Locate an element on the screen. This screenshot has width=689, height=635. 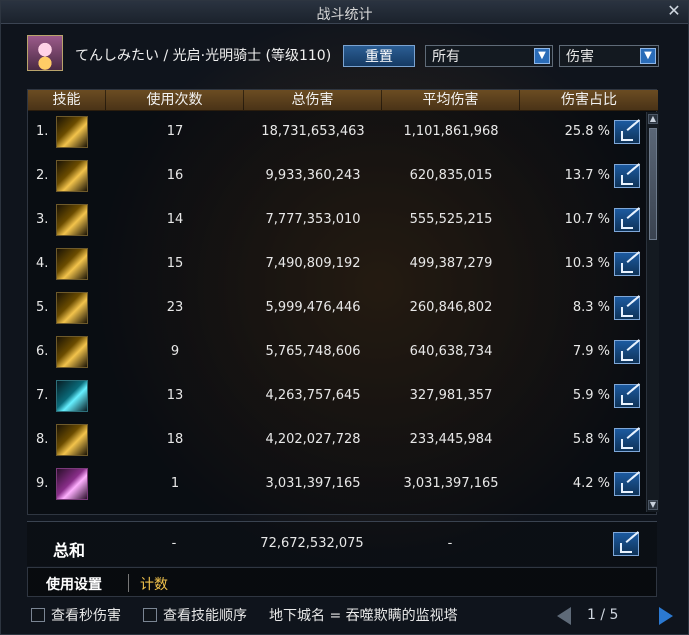
page-indicator: 1 / 5 is located at coordinates (603, 615).